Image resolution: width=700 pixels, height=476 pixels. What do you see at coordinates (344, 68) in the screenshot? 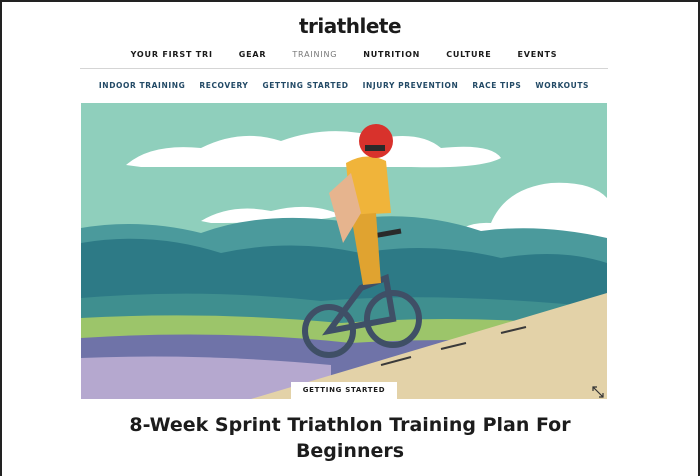
I see `nav-divider` at bounding box center [344, 68].